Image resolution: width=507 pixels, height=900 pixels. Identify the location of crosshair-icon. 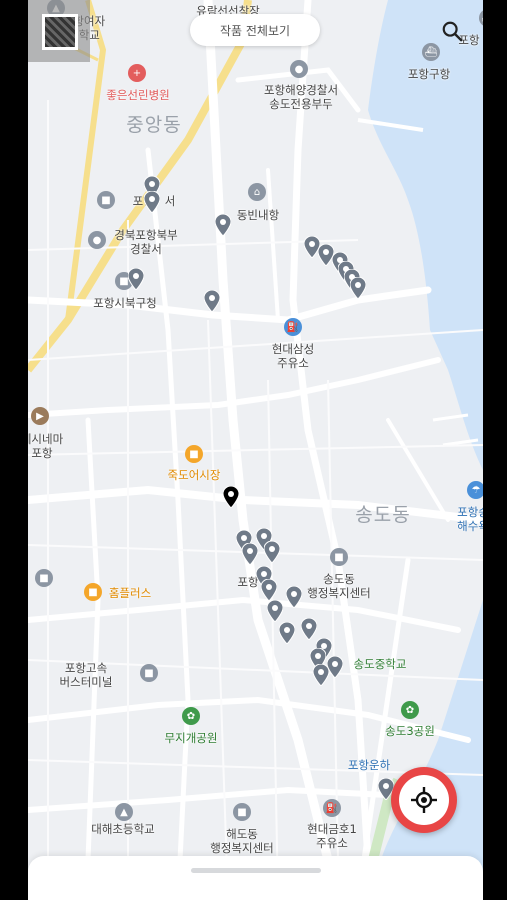
(424, 800).